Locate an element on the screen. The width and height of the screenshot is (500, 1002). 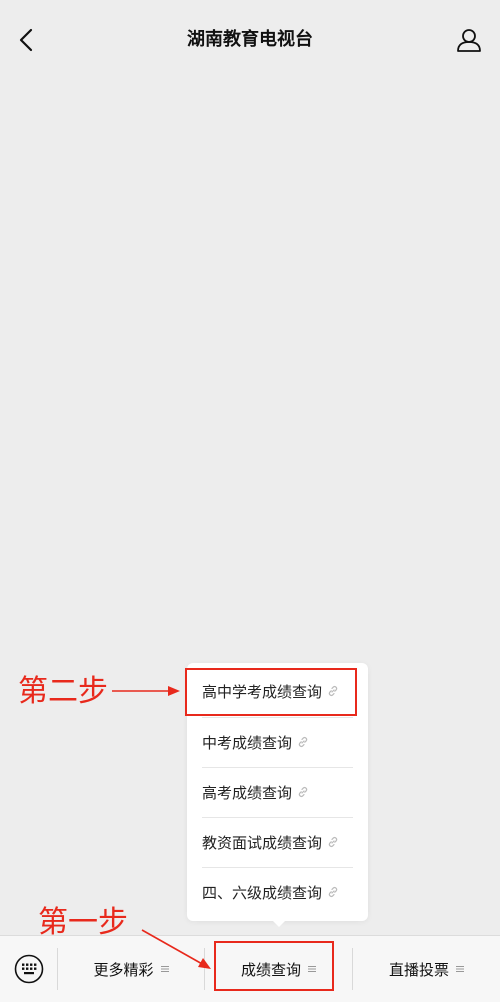
keyboard-icon is located at coordinates (29, 969).